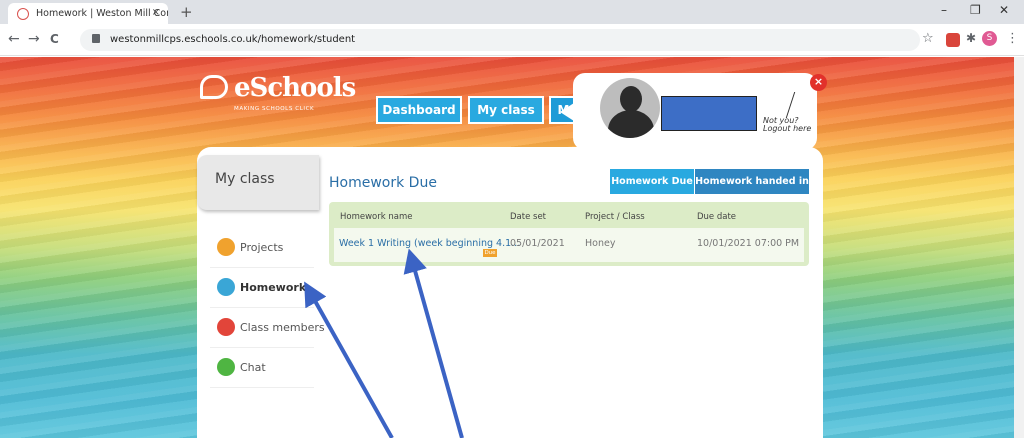 The image size is (1024, 438). What do you see at coordinates (349, 359) in the screenshot?
I see `arrow-to-homework` at bounding box center [349, 359].